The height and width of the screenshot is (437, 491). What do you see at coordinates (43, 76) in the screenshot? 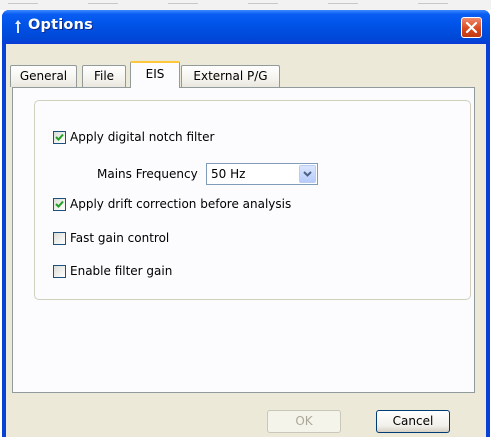
I see `tab-general: General` at bounding box center [43, 76].